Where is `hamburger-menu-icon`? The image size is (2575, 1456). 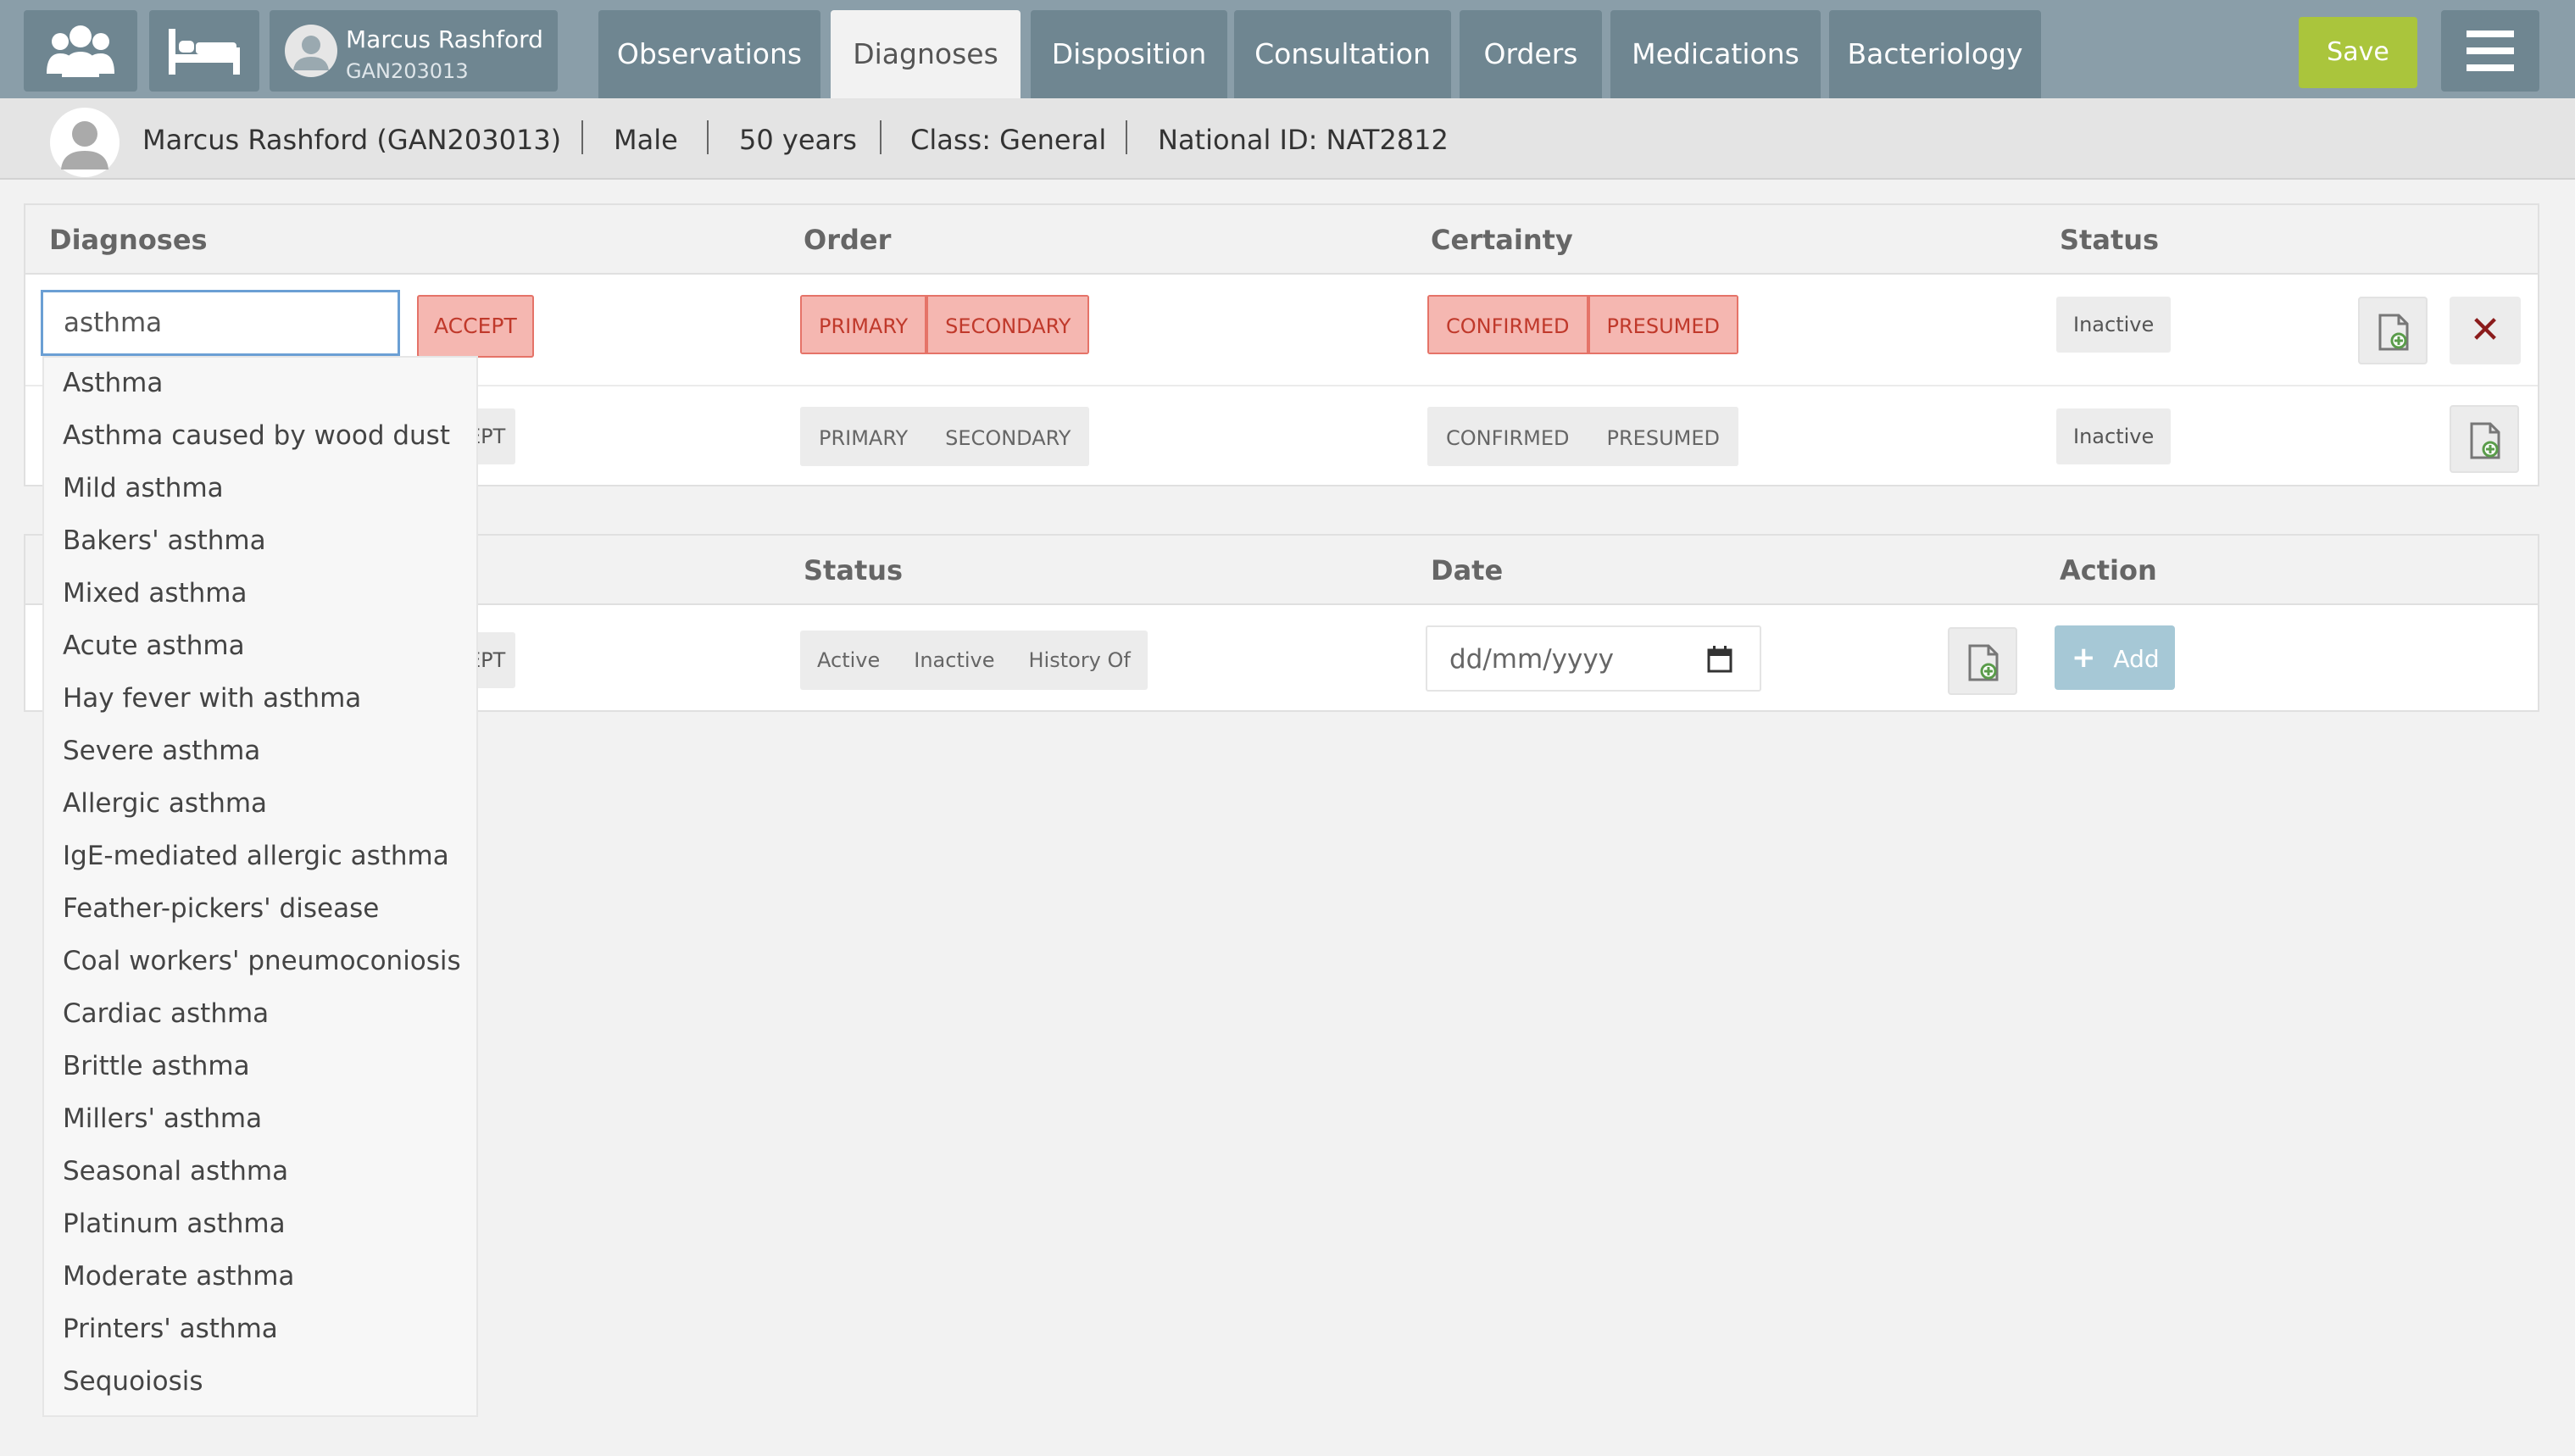 hamburger-menu-icon is located at coordinates (2490, 51).